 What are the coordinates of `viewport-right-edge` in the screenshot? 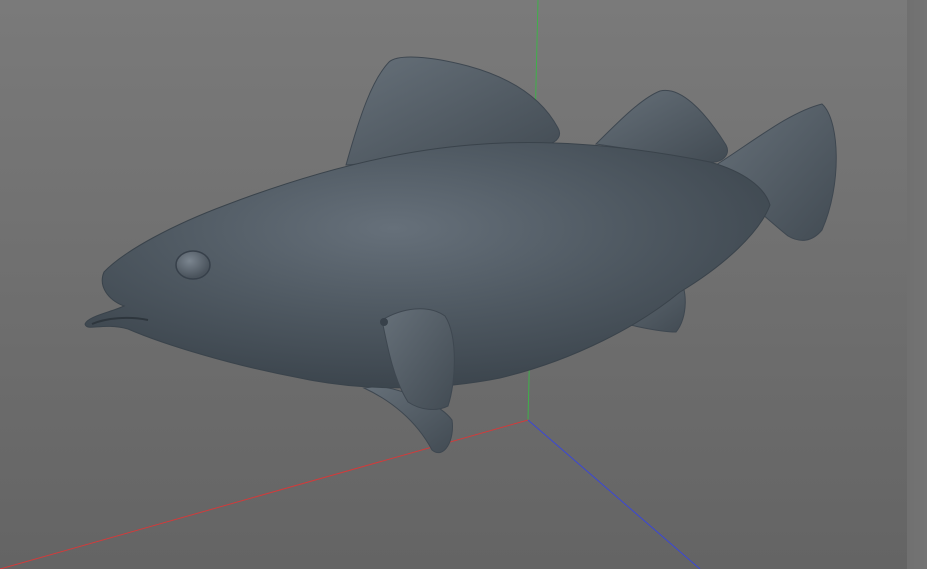 It's located at (917, 284).